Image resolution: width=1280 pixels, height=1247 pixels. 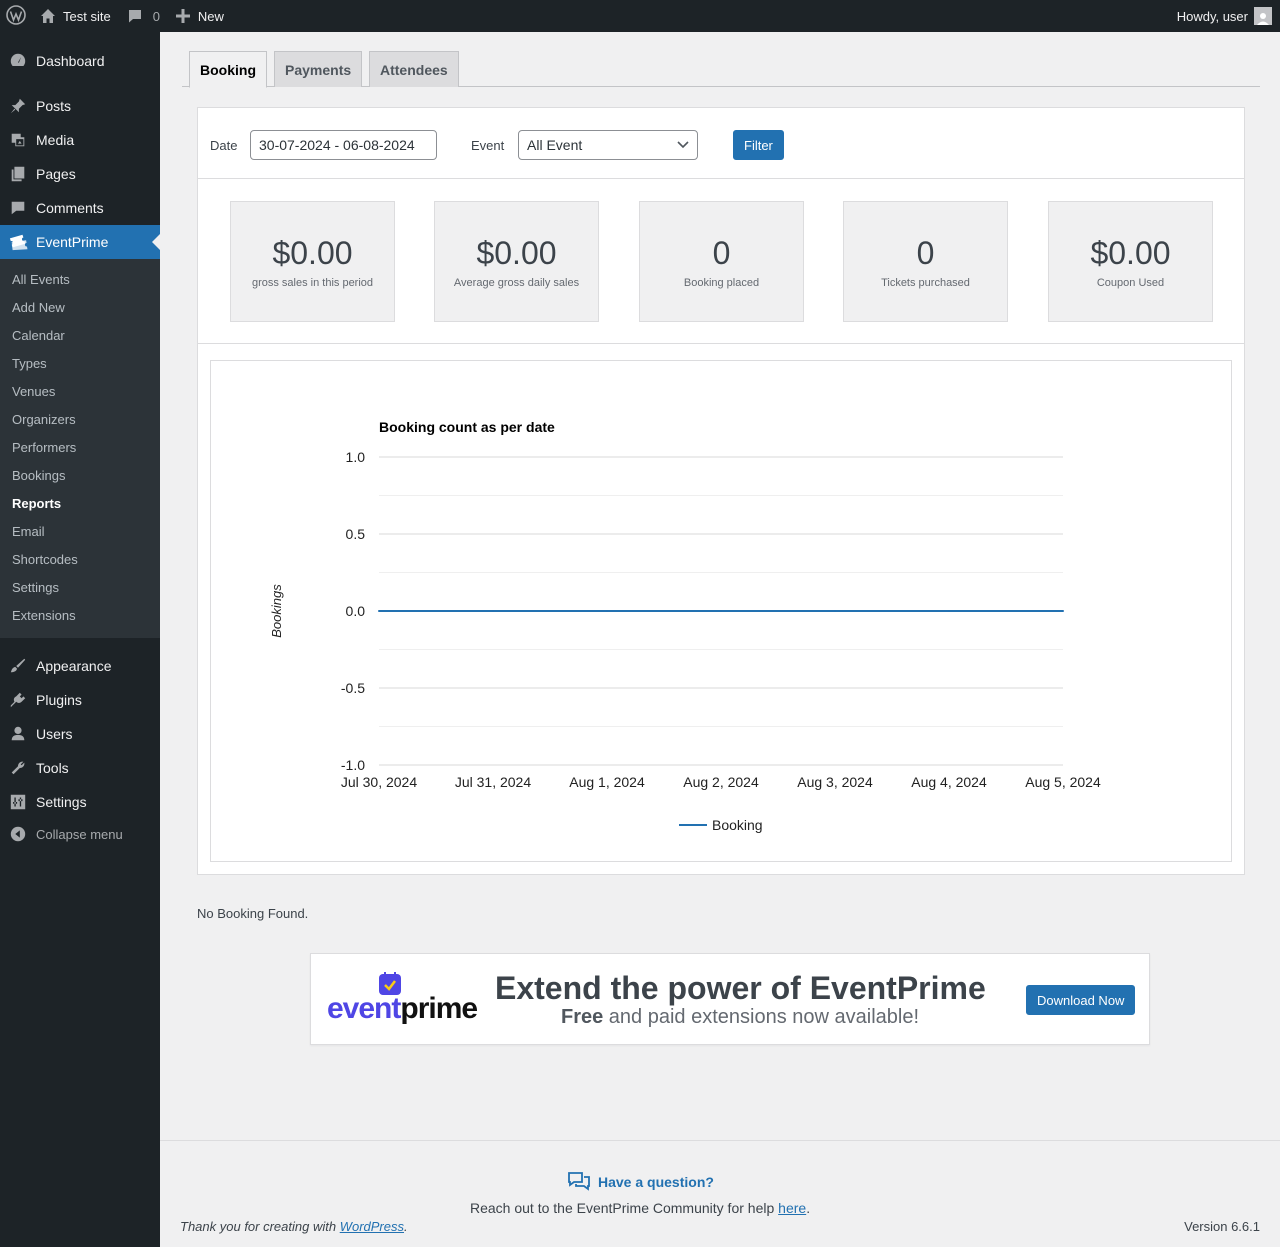 What do you see at coordinates (18, 242) in the screenshot?
I see `tickets-icon` at bounding box center [18, 242].